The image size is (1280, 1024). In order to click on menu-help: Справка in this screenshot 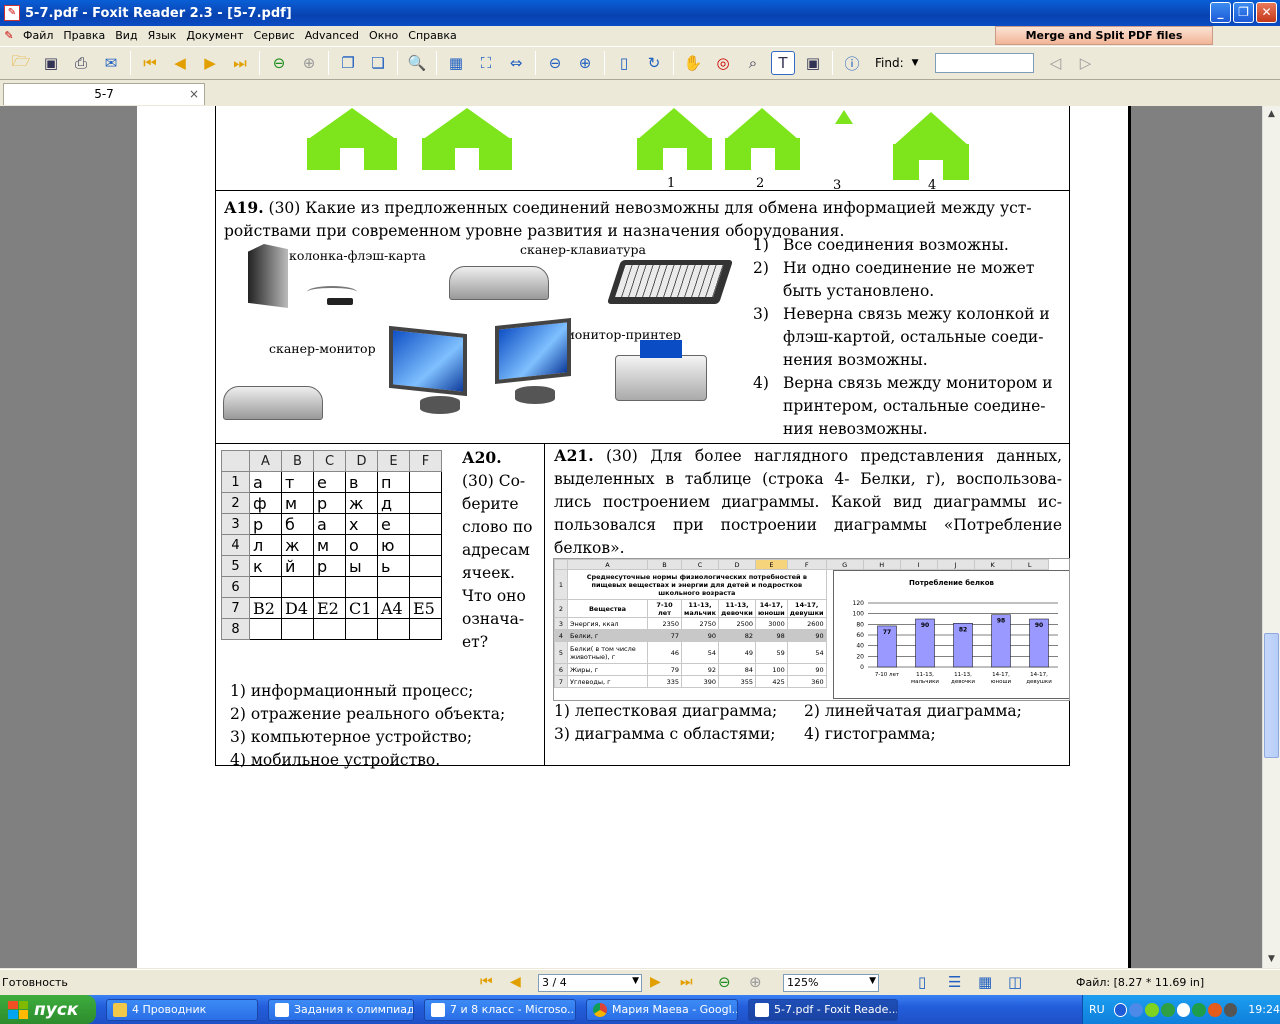, I will do `click(432, 35)`.